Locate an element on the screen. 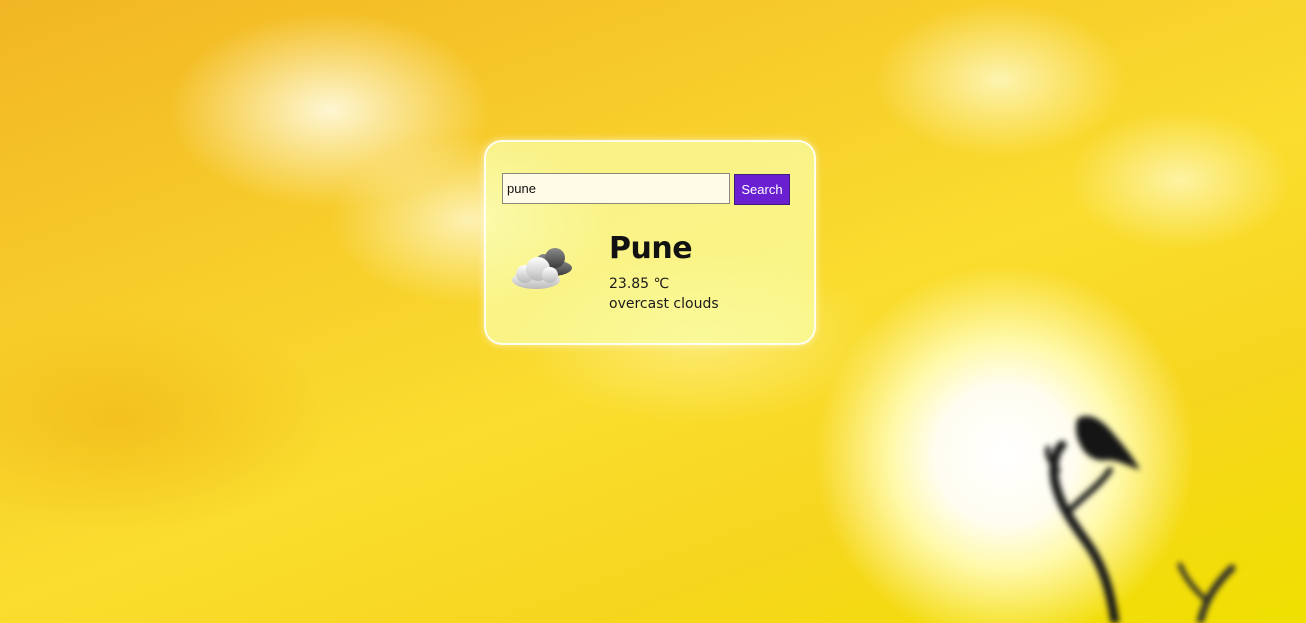  city-search-input is located at coordinates (616, 188).